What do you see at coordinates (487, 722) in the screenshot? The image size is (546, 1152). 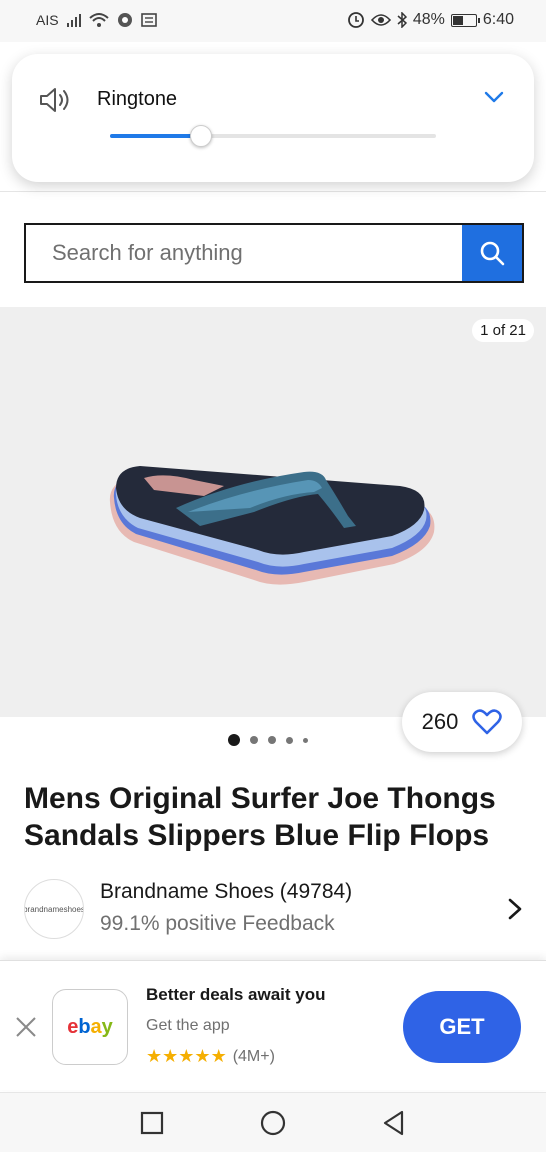 I see `heart-icon` at bounding box center [487, 722].